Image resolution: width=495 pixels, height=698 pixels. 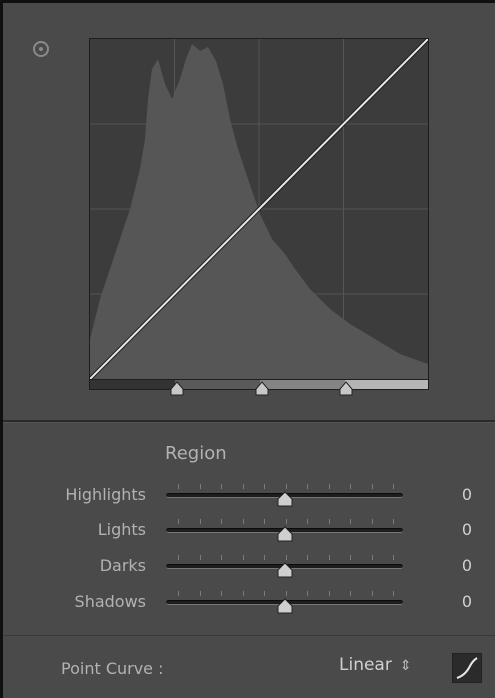 What do you see at coordinates (121, 529) in the screenshot?
I see `slider-label: Lights` at bounding box center [121, 529].